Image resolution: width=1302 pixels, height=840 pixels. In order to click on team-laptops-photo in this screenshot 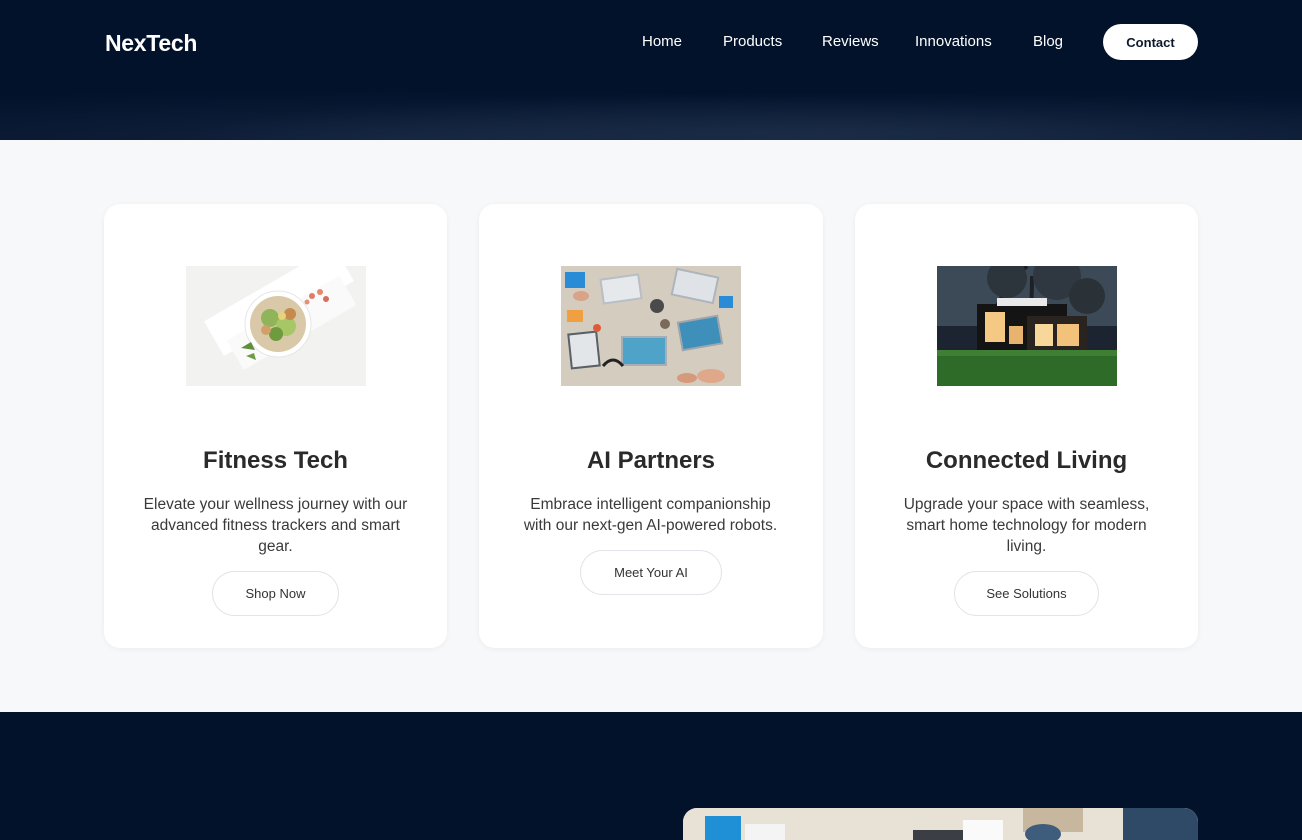, I will do `click(651, 326)`.